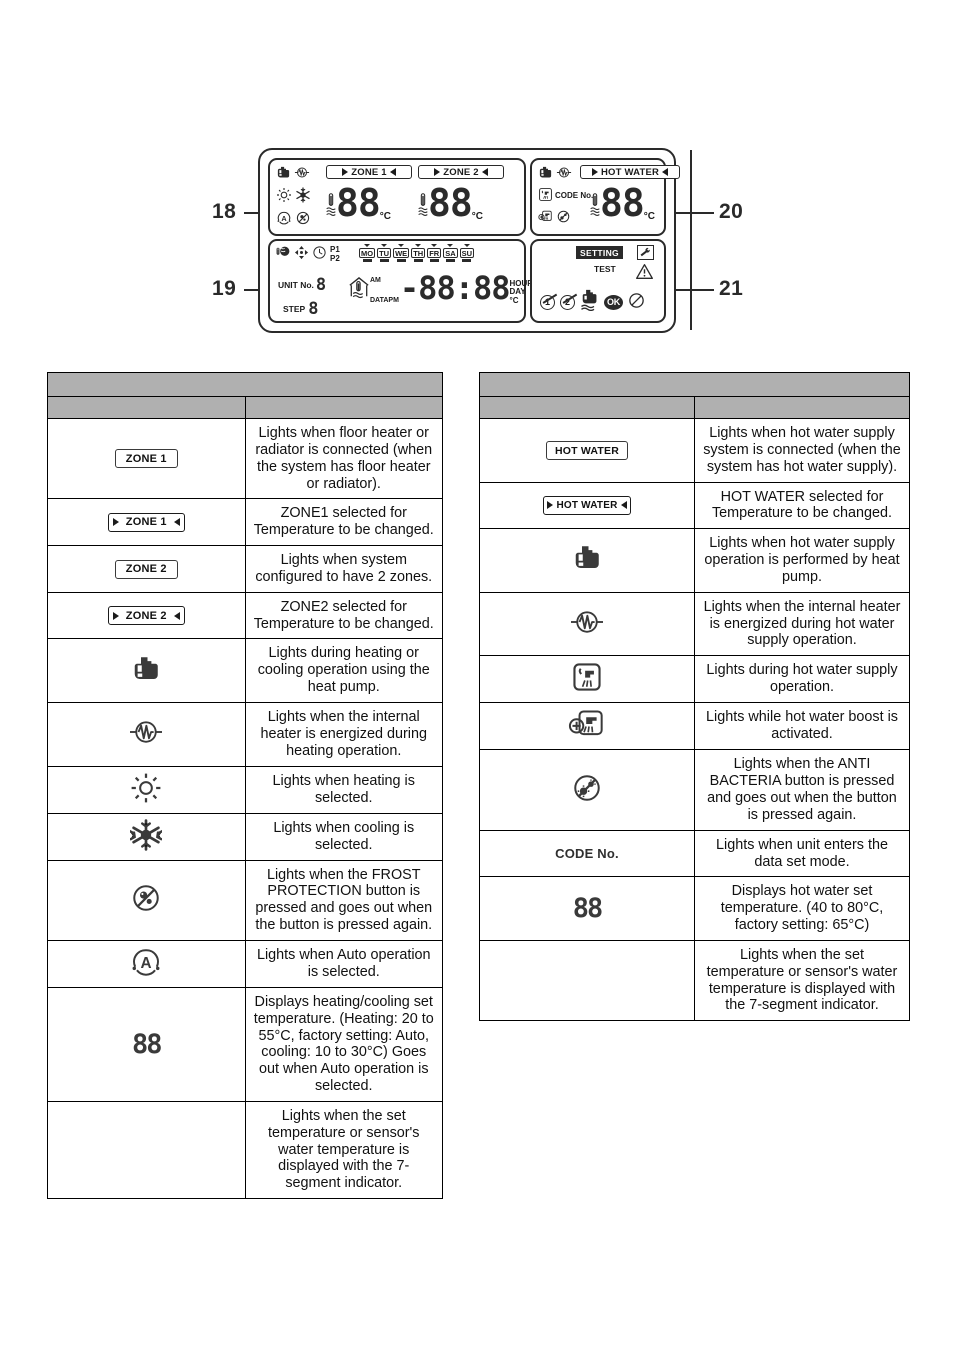 The width and height of the screenshot is (954, 1351). Describe the element at coordinates (384, 253) in the screenshot. I see `weekday-label: TU` at that location.